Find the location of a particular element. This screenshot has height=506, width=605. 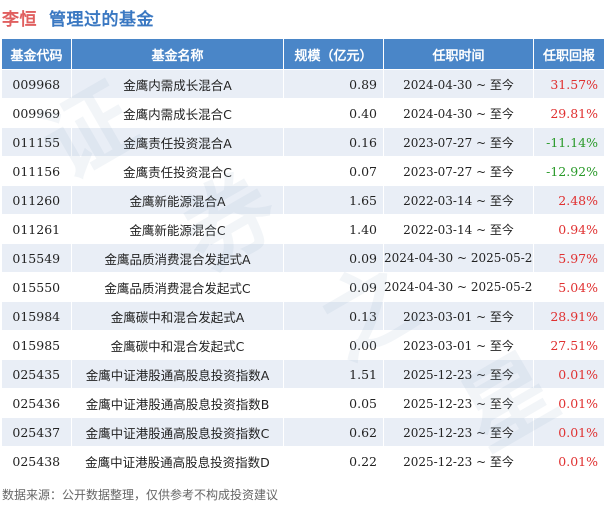

fund-code-cell: 015549 is located at coordinates (36, 258).